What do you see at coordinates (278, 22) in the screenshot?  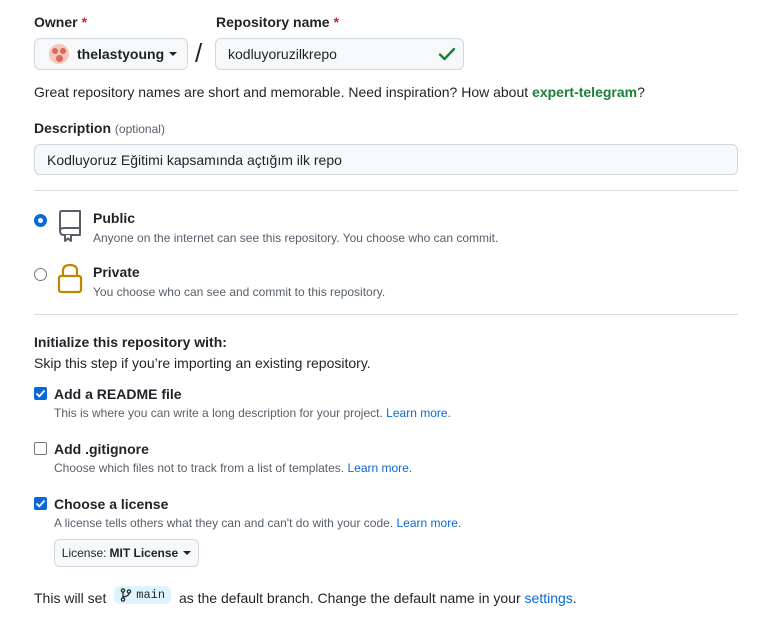 I see `repo-name-label: Repository name *` at bounding box center [278, 22].